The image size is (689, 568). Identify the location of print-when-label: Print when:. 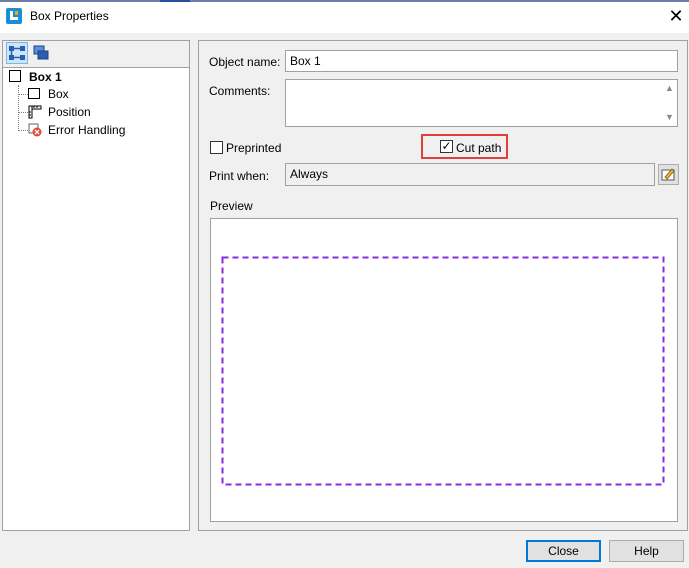
(239, 176).